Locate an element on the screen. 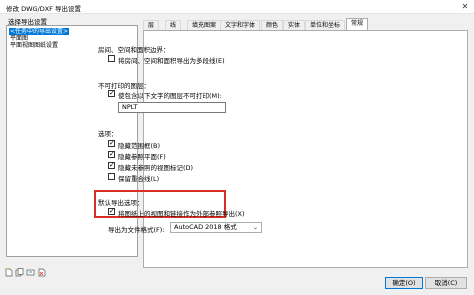 This screenshot has height=295, width=474. nonplot-text-field: NPLT is located at coordinates (172, 107).